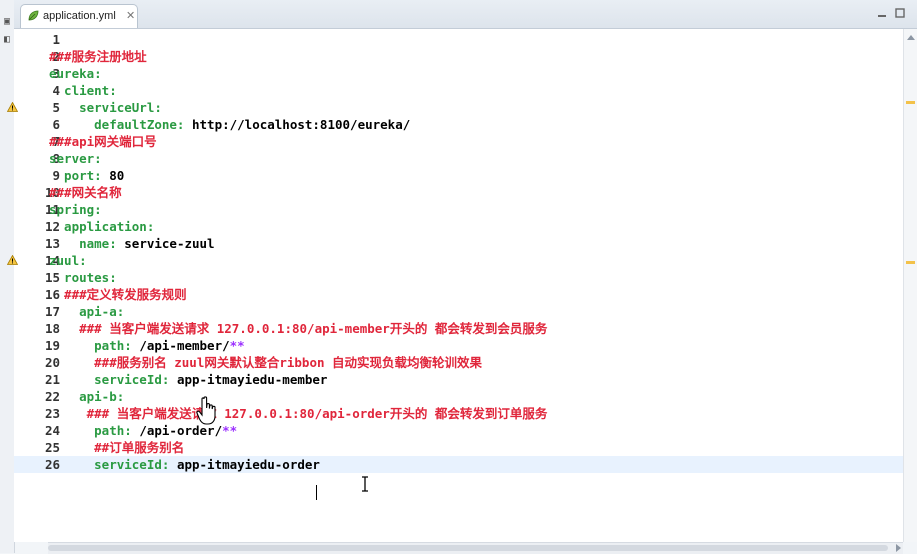 Image resolution: width=917 pixels, height=554 pixels. I want to click on code-line: 26 serviceId: app-itmayiedu-order, so click(459, 464).